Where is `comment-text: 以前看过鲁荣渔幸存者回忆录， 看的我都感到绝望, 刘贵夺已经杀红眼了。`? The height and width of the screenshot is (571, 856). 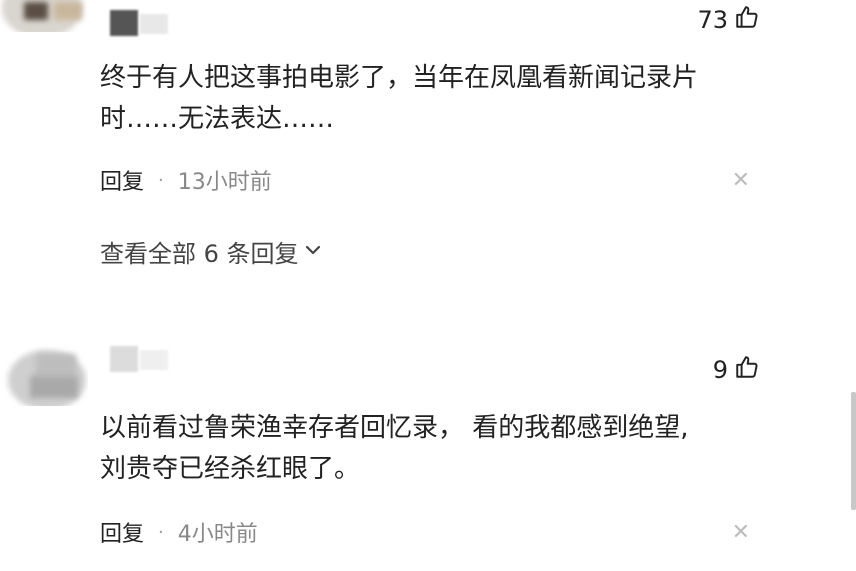 comment-text: 以前看过鲁荣渔幸存者回忆录， 看的我都感到绝望, 刘贵夺已经杀红眼了。 is located at coordinates (430, 449).